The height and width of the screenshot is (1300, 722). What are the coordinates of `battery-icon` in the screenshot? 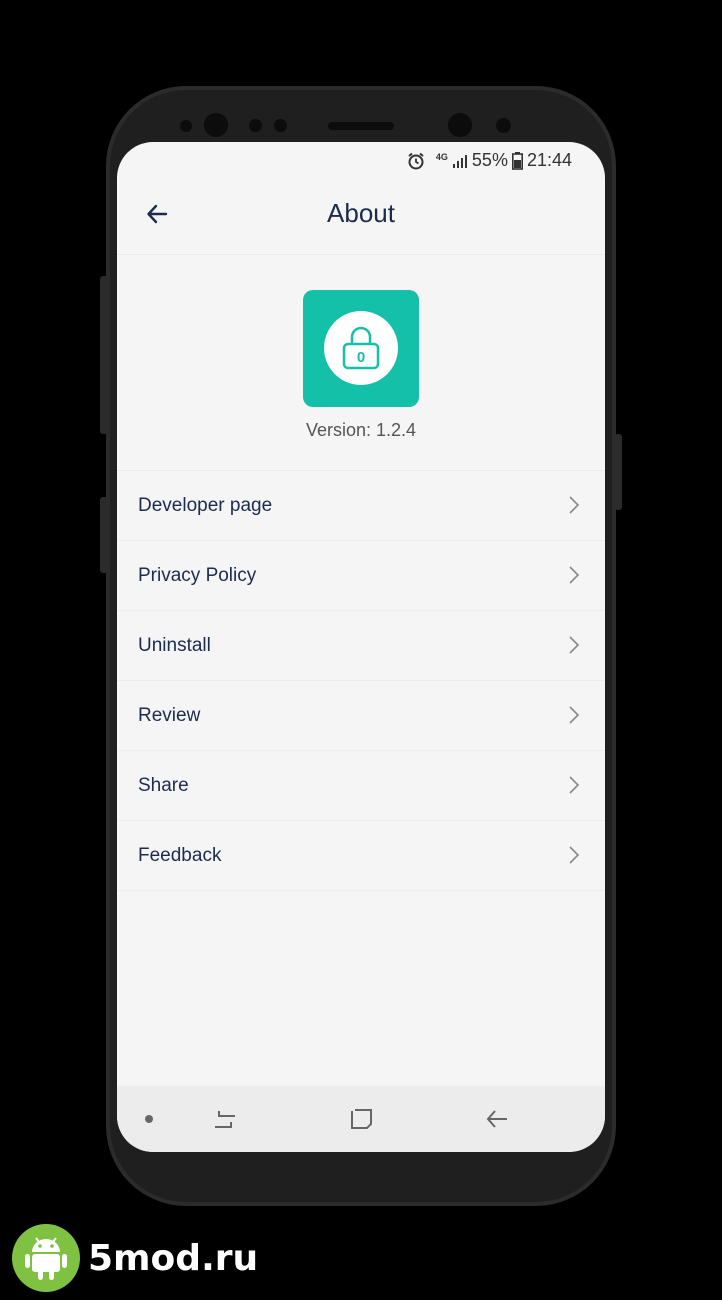 It's located at (517, 160).